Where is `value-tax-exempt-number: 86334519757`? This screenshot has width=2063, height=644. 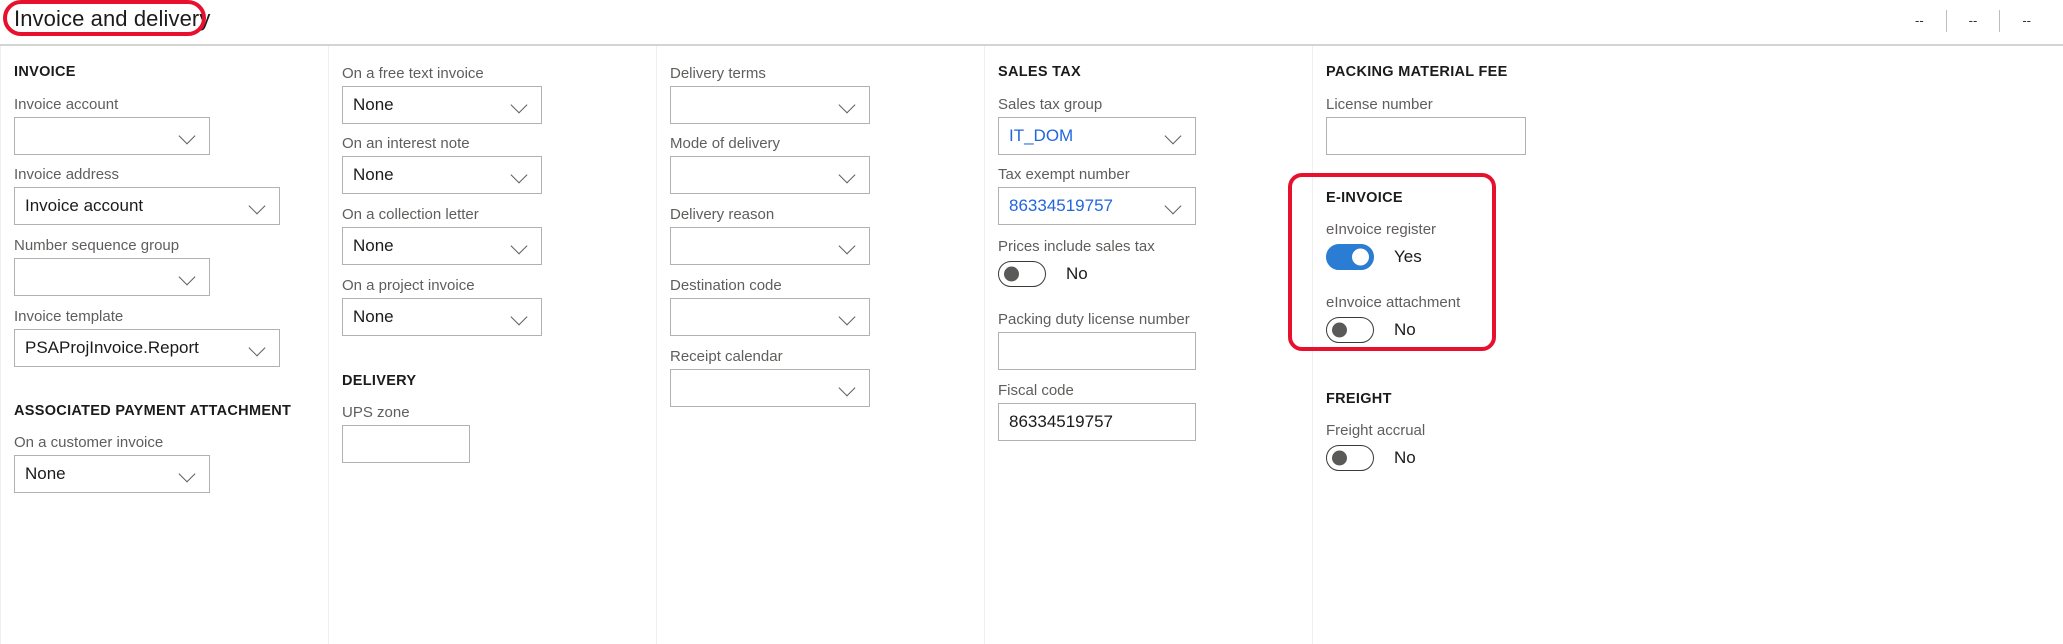 value-tax-exempt-number: 86334519757 is located at coordinates (1084, 206).